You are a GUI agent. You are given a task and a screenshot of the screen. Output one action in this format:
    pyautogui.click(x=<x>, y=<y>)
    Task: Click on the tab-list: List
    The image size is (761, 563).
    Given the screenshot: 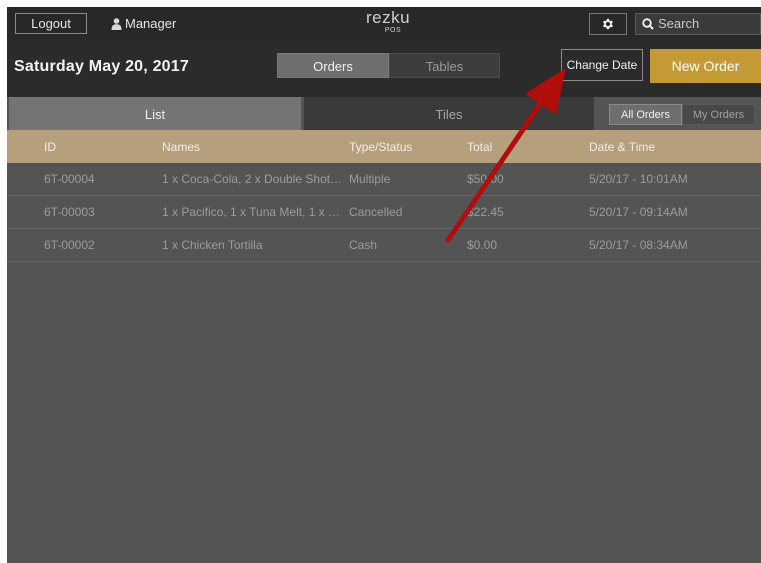 What is the action you would take?
    pyautogui.click(x=155, y=113)
    